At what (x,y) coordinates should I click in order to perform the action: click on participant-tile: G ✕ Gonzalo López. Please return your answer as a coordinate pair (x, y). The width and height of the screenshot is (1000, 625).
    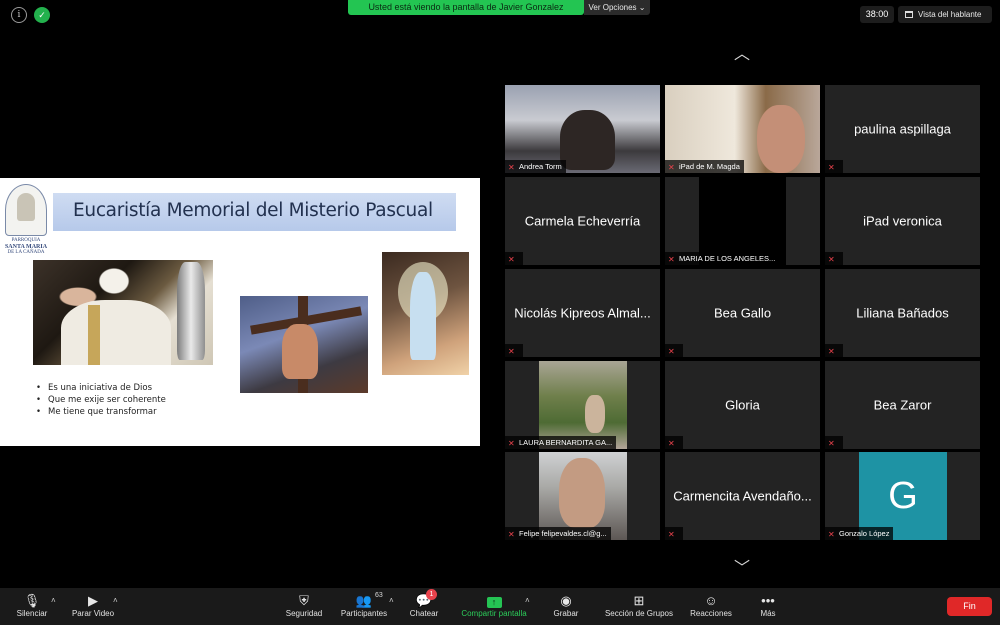
    Looking at the image, I should click on (902, 496).